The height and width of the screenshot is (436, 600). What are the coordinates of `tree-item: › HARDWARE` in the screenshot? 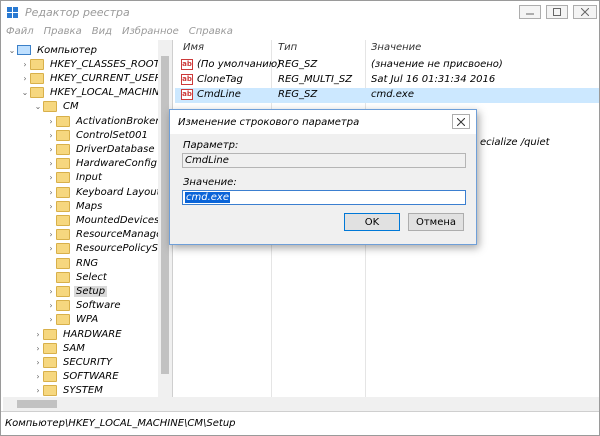 It's located at (78, 334).